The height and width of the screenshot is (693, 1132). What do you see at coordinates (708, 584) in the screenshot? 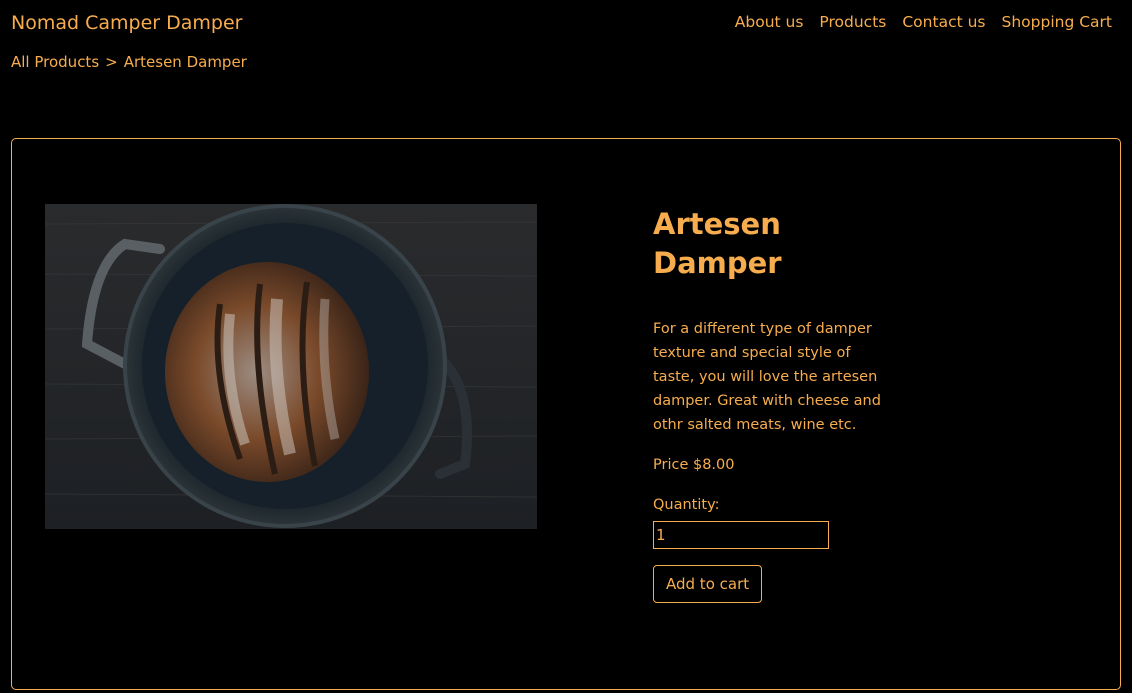
I see `add-to-cart-button: Add to cart` at bounding box center [708, 584].